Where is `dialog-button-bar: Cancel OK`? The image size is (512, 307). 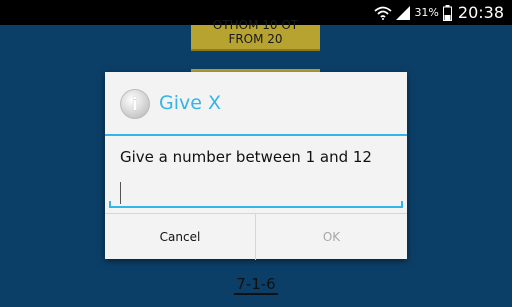
dialog-button-bar: Cancel OK is located at coordinates (256, 236).